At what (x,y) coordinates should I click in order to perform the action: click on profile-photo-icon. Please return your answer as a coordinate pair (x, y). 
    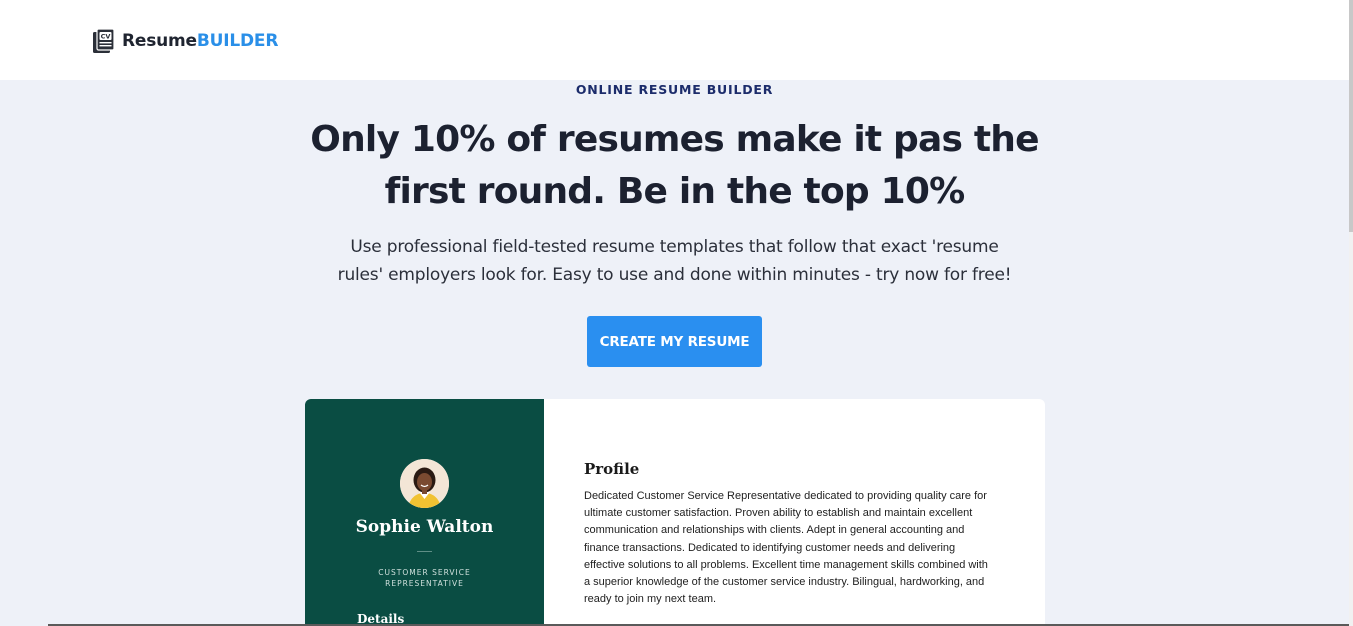
    Looking at the image, I should click on (424, 483).